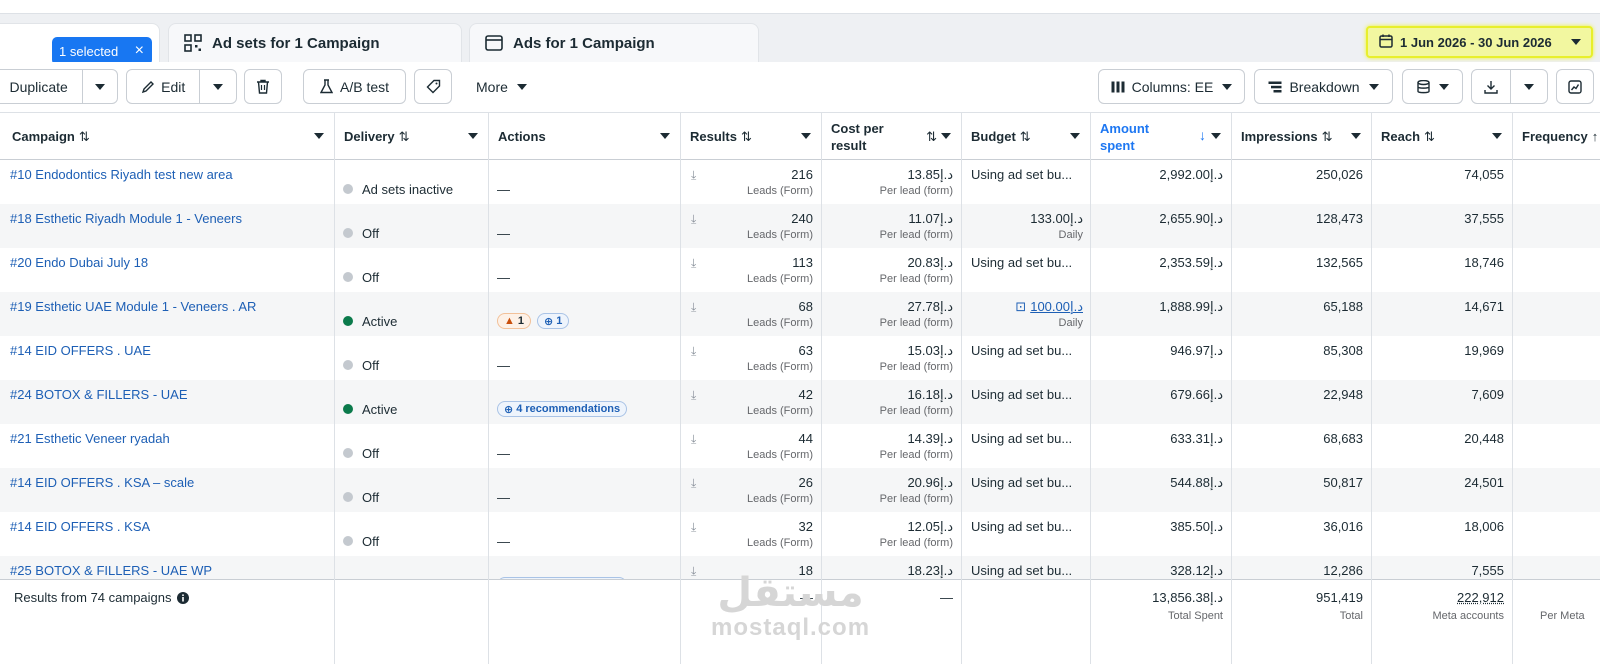 This screenshot has width=1600, height=664. I want to click on results-value: 216, so click(802, 174).